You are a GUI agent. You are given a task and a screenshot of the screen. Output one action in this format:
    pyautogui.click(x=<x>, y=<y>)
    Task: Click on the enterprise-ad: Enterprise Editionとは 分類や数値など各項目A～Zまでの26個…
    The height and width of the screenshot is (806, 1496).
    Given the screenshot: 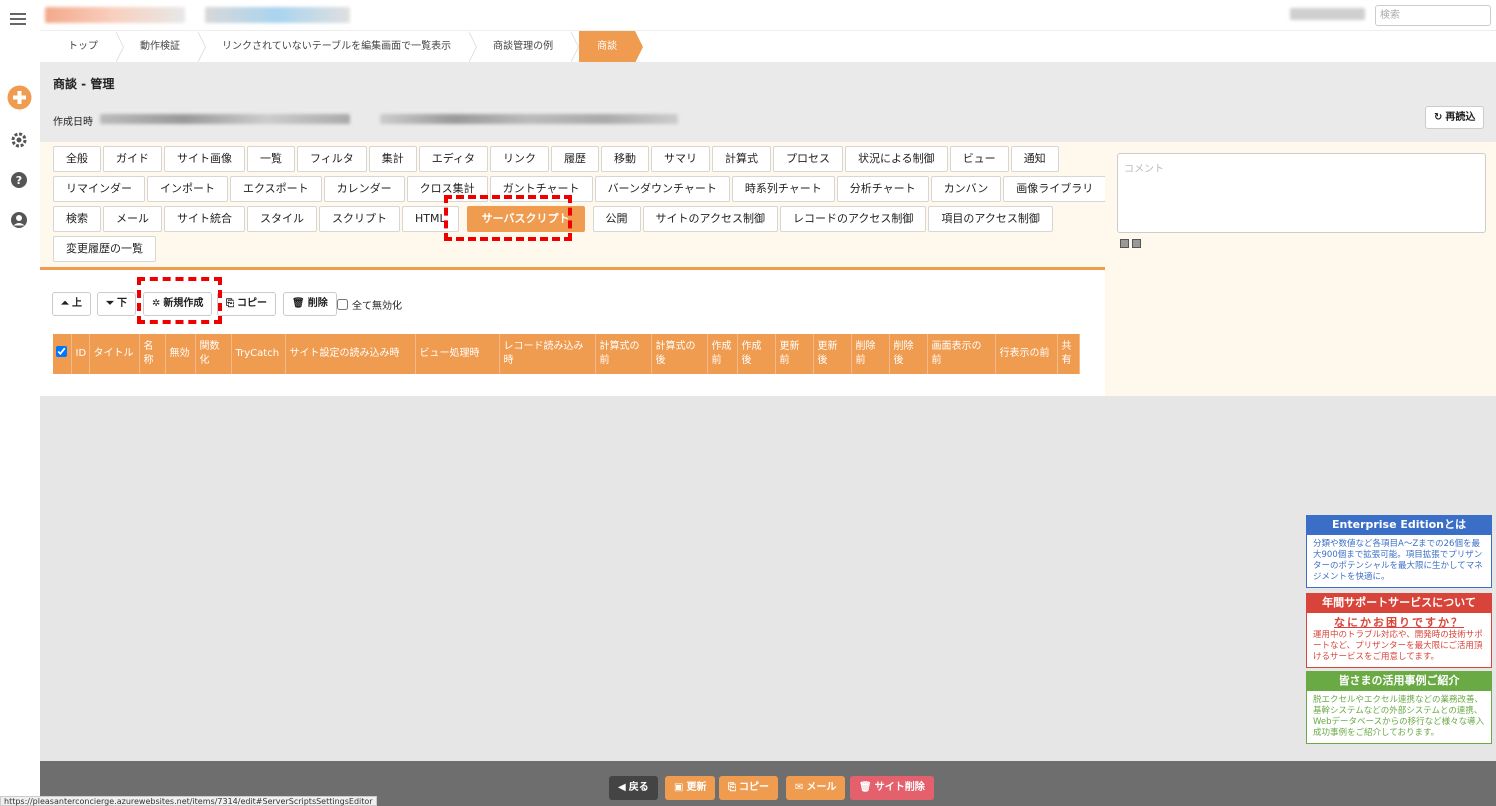 What is the action you would take?
    pyautogui.click(x=1399, y=551)
    